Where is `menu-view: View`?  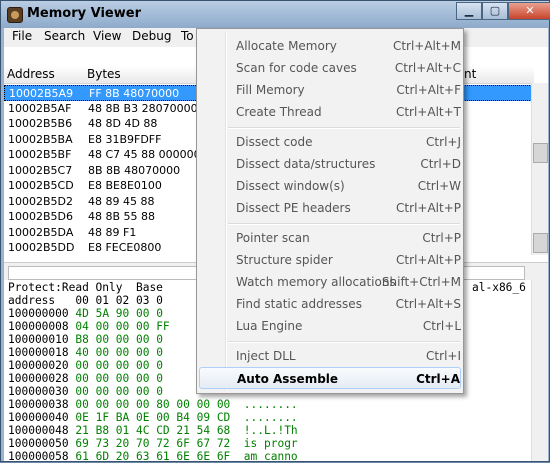 menu-view: View is located at coordinates (107, 36).